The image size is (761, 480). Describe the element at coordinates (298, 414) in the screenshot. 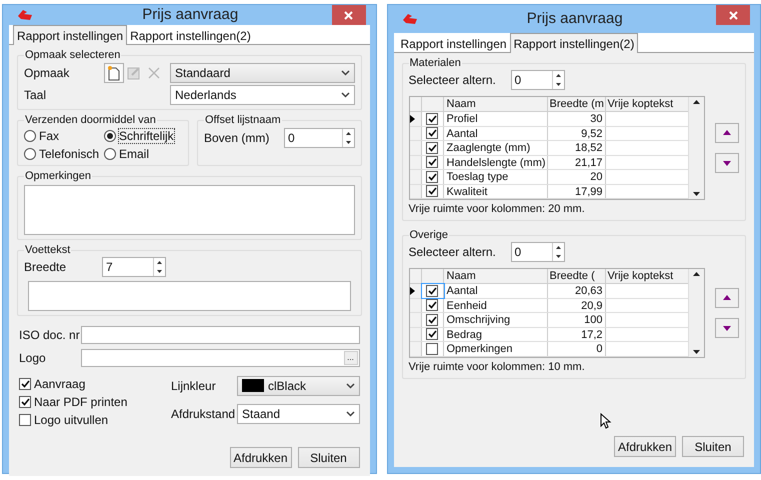

I see `dropdown: Staand` at that location.